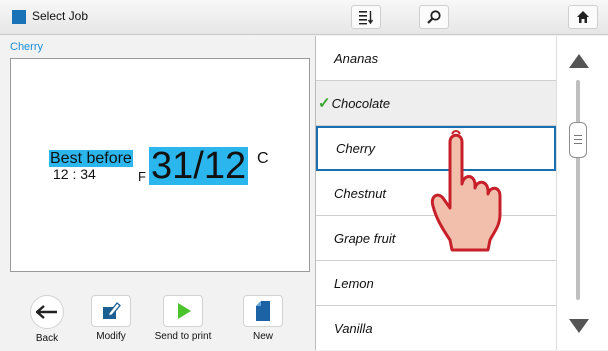 The image size is (608, 351). Describe the element at coordinates (466, 191) in the screenshot. I see `pointing-hand-icon` at that location.